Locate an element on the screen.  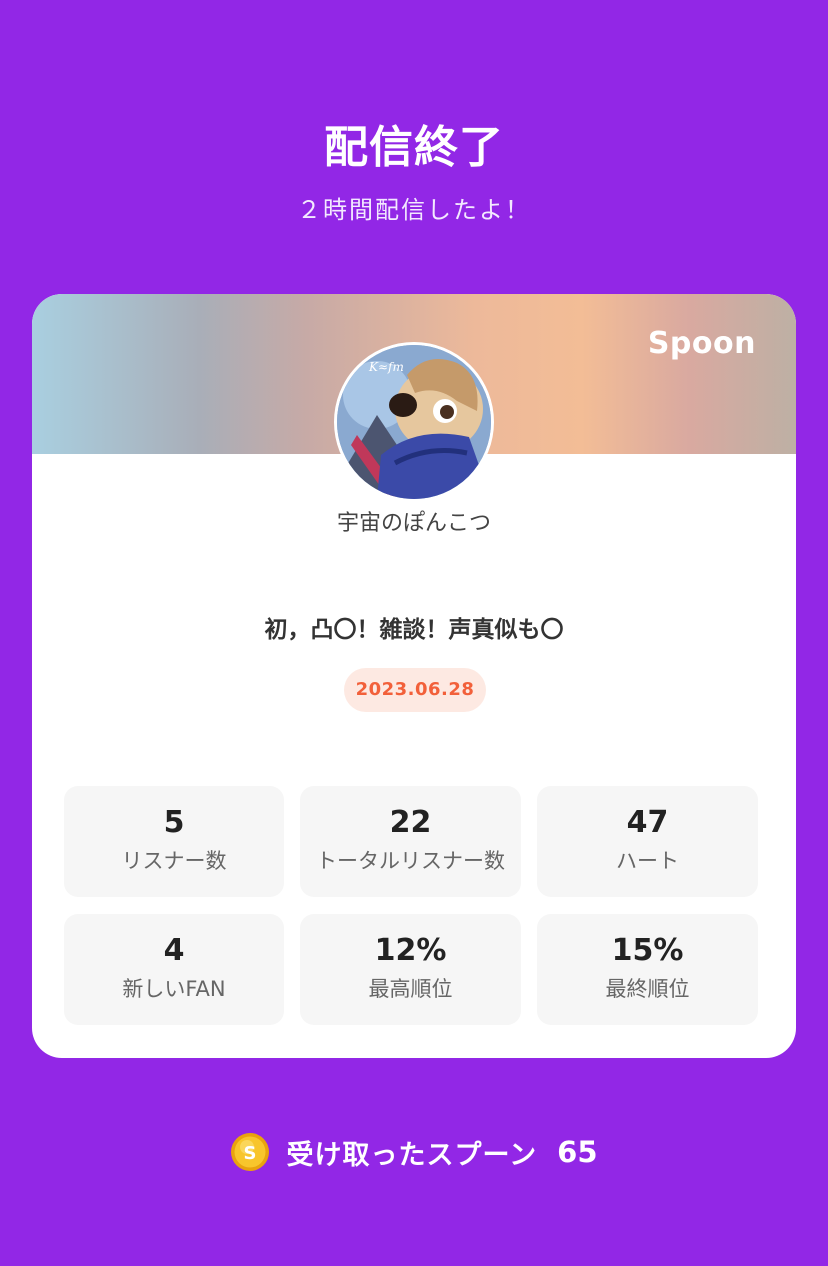
stat-value: 5 is located at coordinates (174, 822).